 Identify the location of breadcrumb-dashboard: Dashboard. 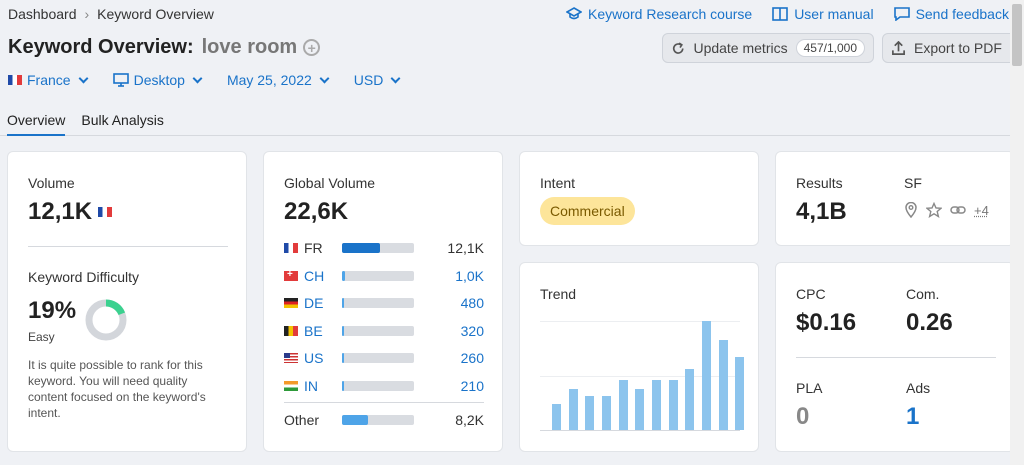
(42, 14).